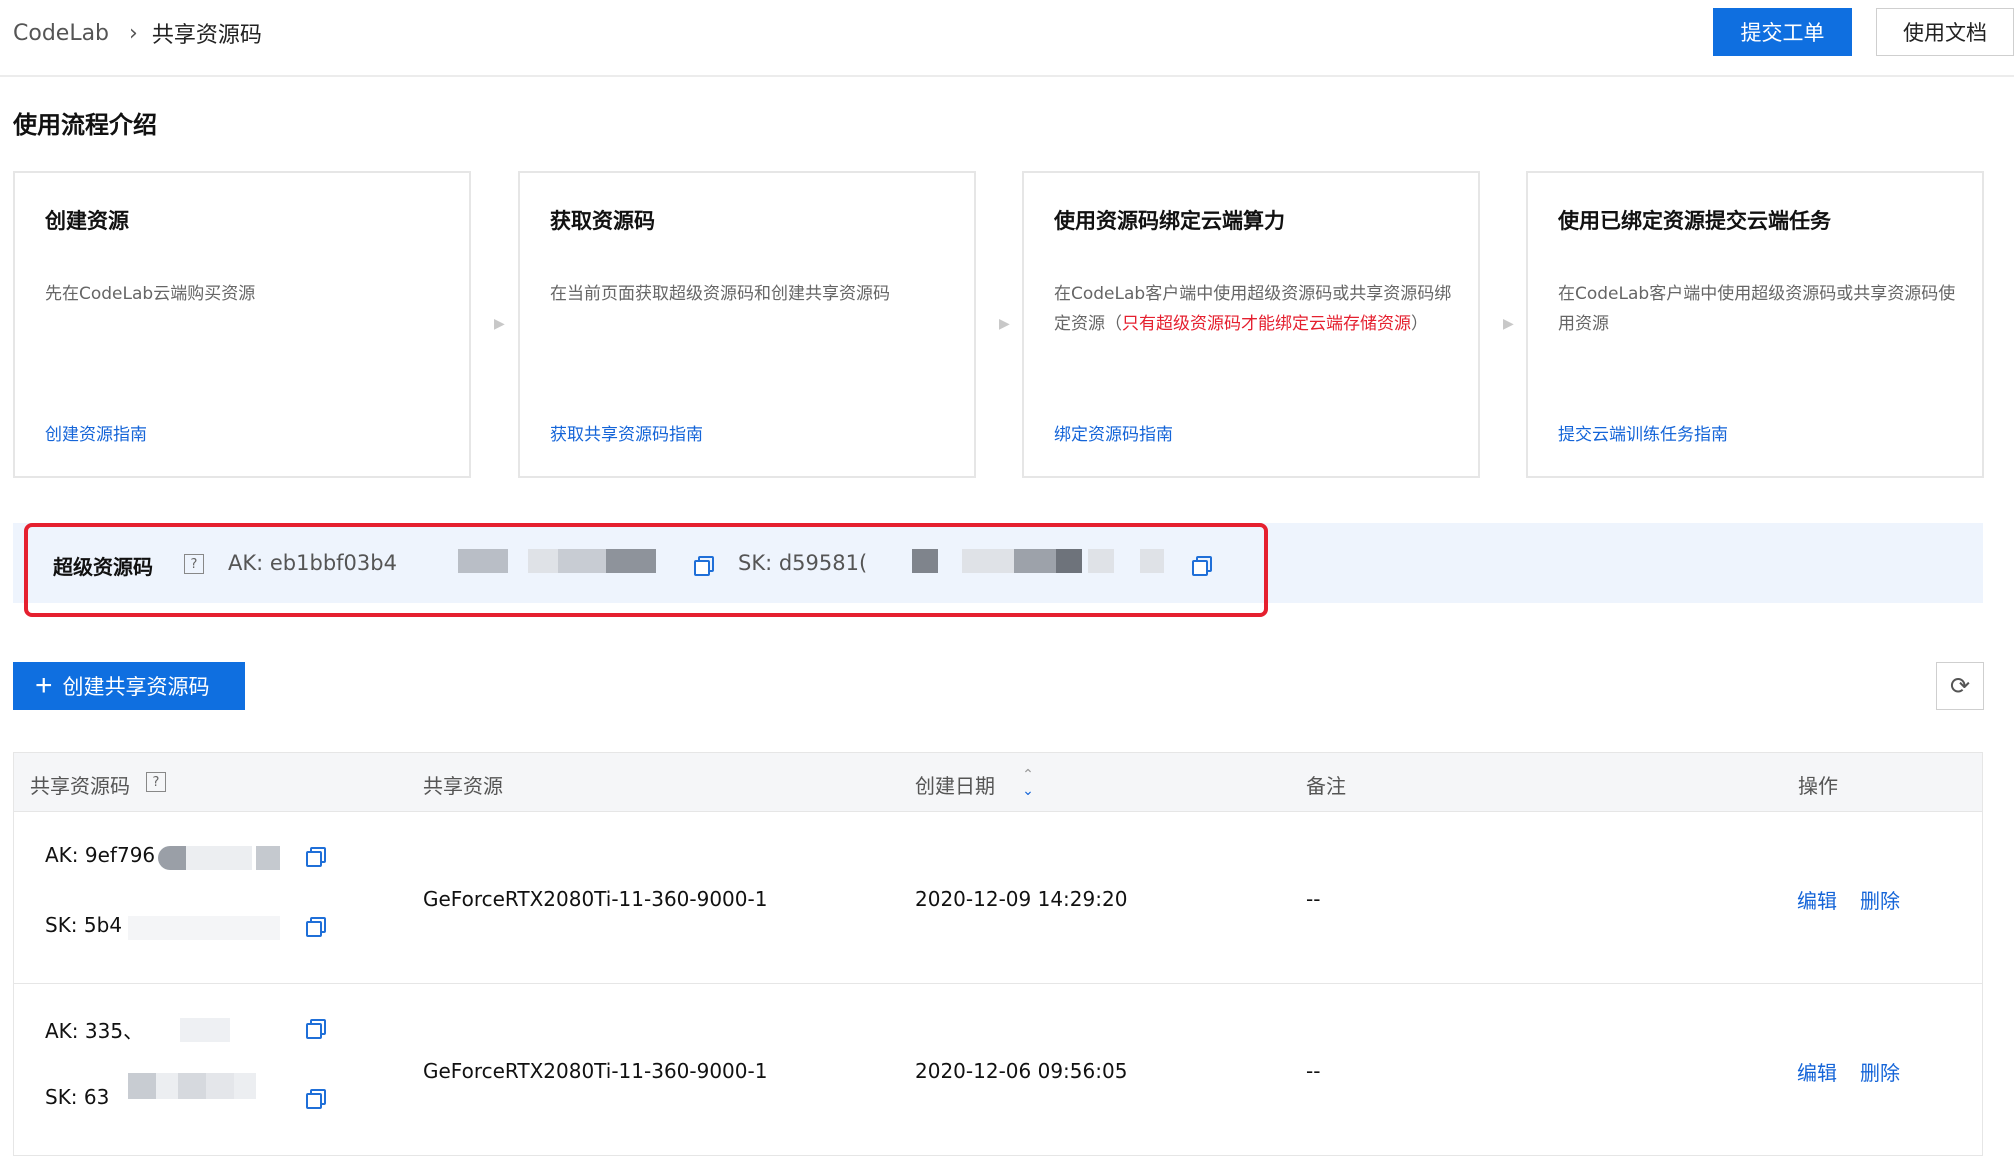 The width and height of the screenshot is (2014, 1164). I want to click on top-header: CodeLab › 共享资源码 提交工单 使用文档, so click(1007, 38).